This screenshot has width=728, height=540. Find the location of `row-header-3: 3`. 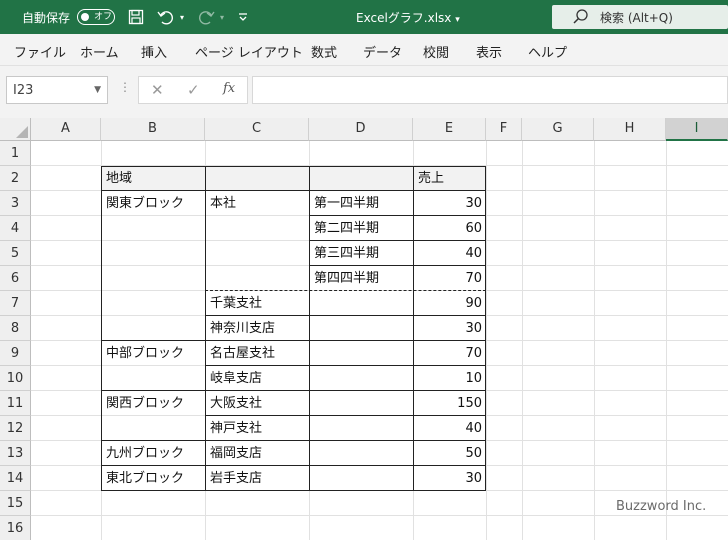

row-header-3: 3 is located at coordinates (15, 203).